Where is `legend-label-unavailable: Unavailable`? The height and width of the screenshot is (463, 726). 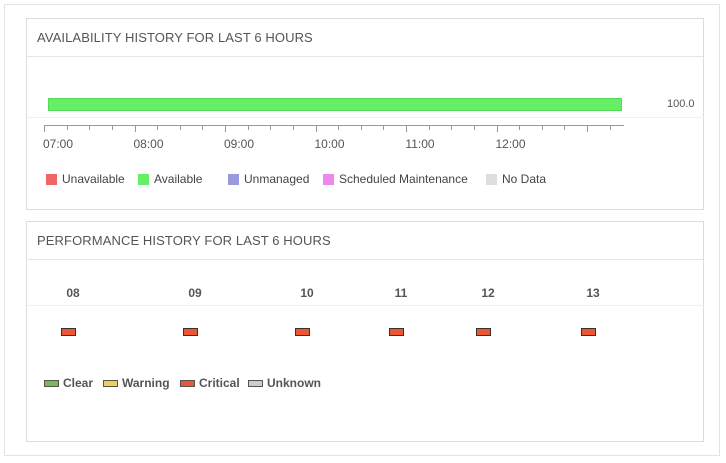 legend-label-unavailable: Unavailable is located at coordinates (93, 179).